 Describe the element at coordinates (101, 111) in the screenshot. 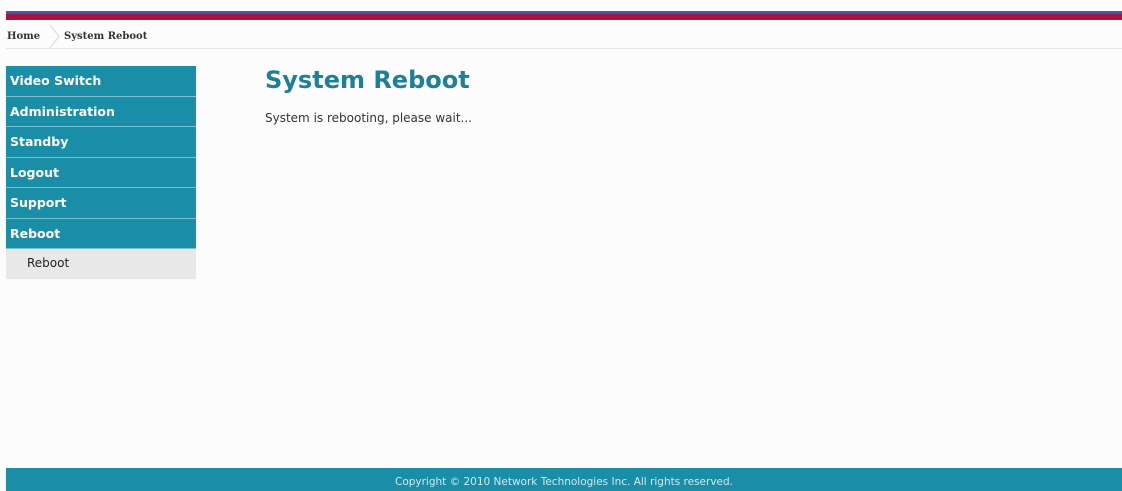

I see `sidebar-item-administration: Administration` at that location.